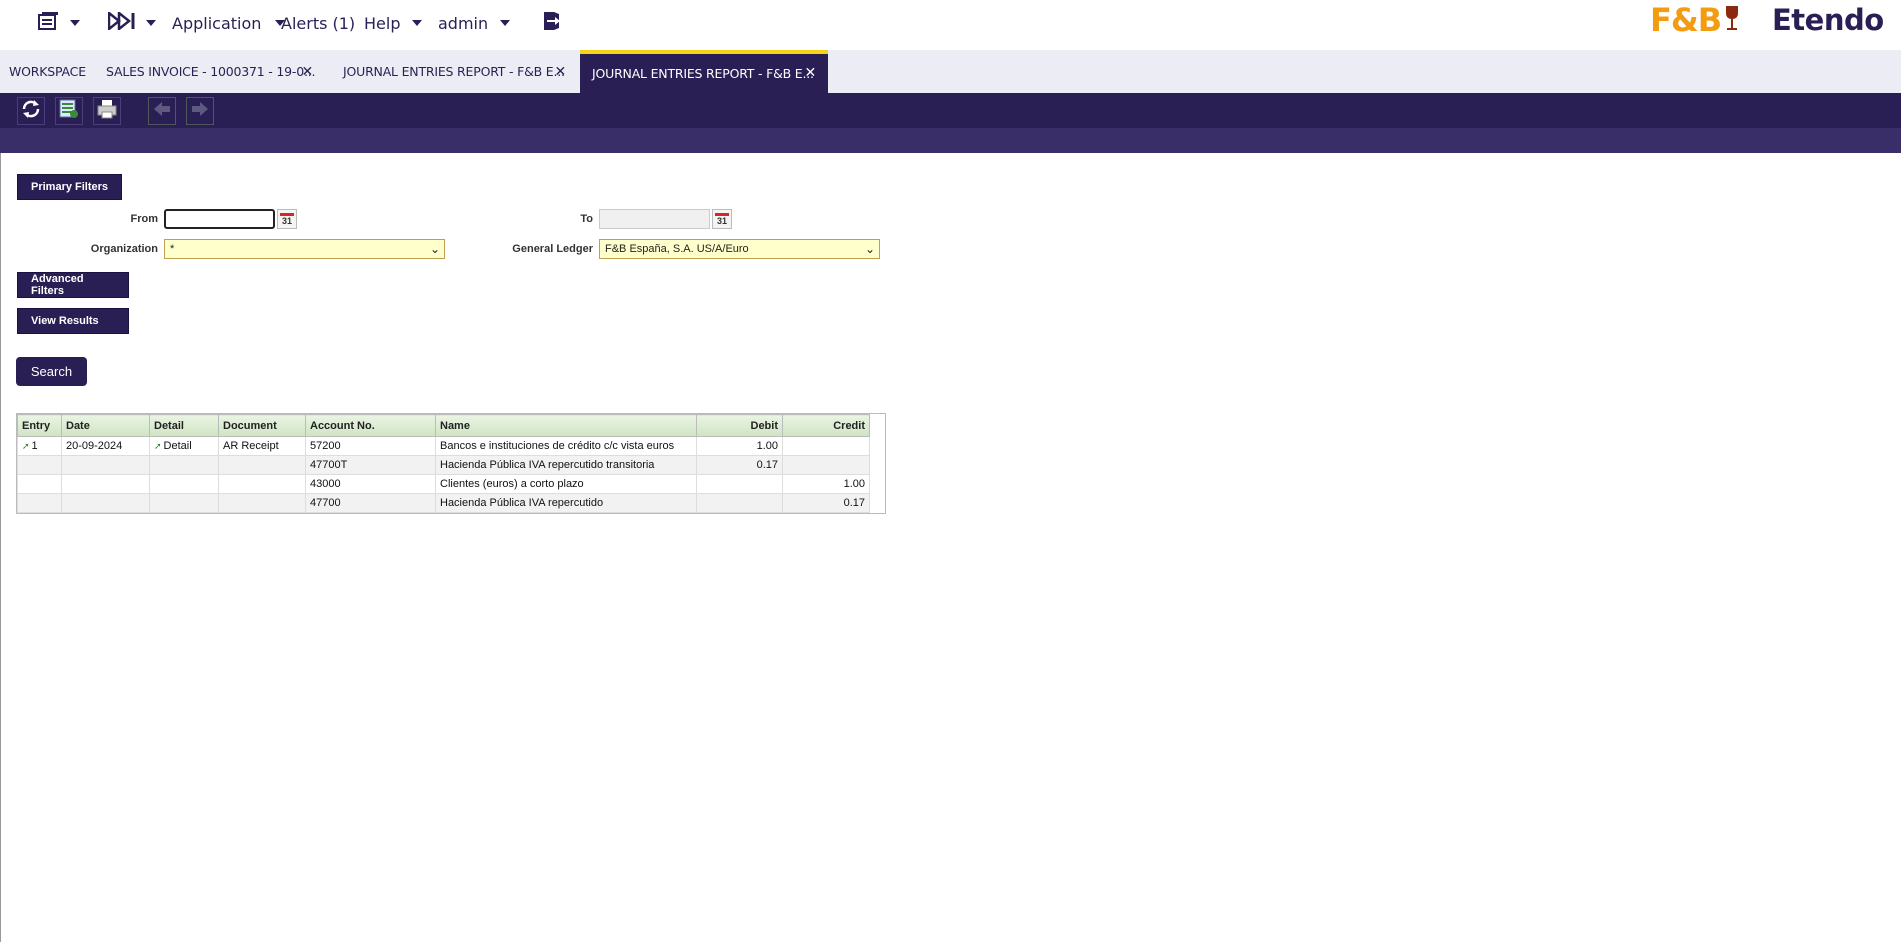  I want to click on fb-logo: F&B, so click(1694, 20).